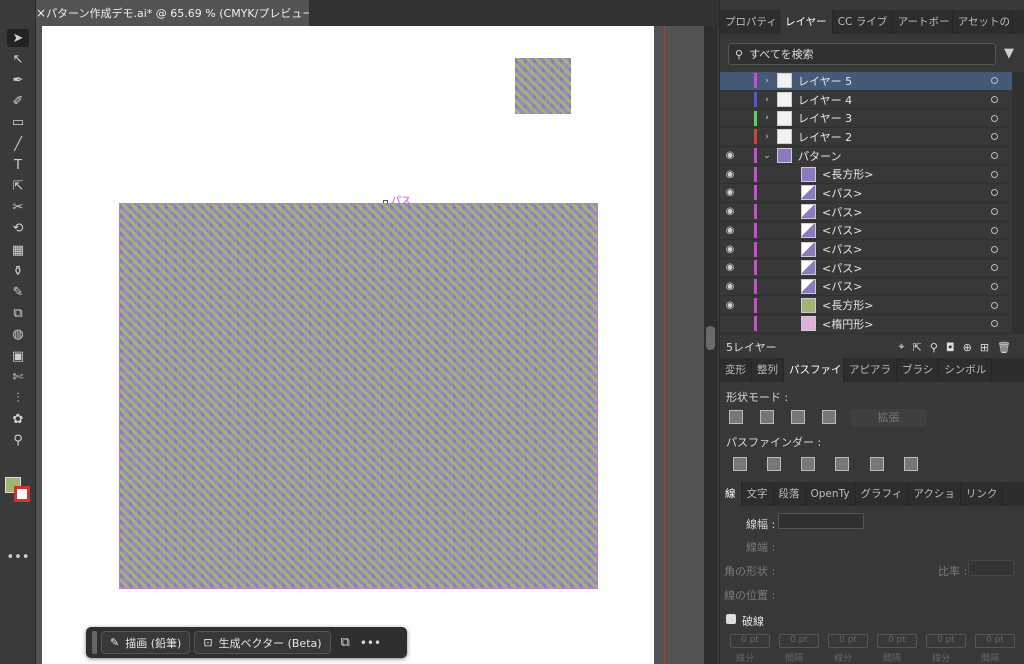 Image resolution: width=1024 pixels, height=664 pixels. What do you see at coordinates (798, 417) in the screenshot?
I see `intersect-button` at bounding box center [798, 417].